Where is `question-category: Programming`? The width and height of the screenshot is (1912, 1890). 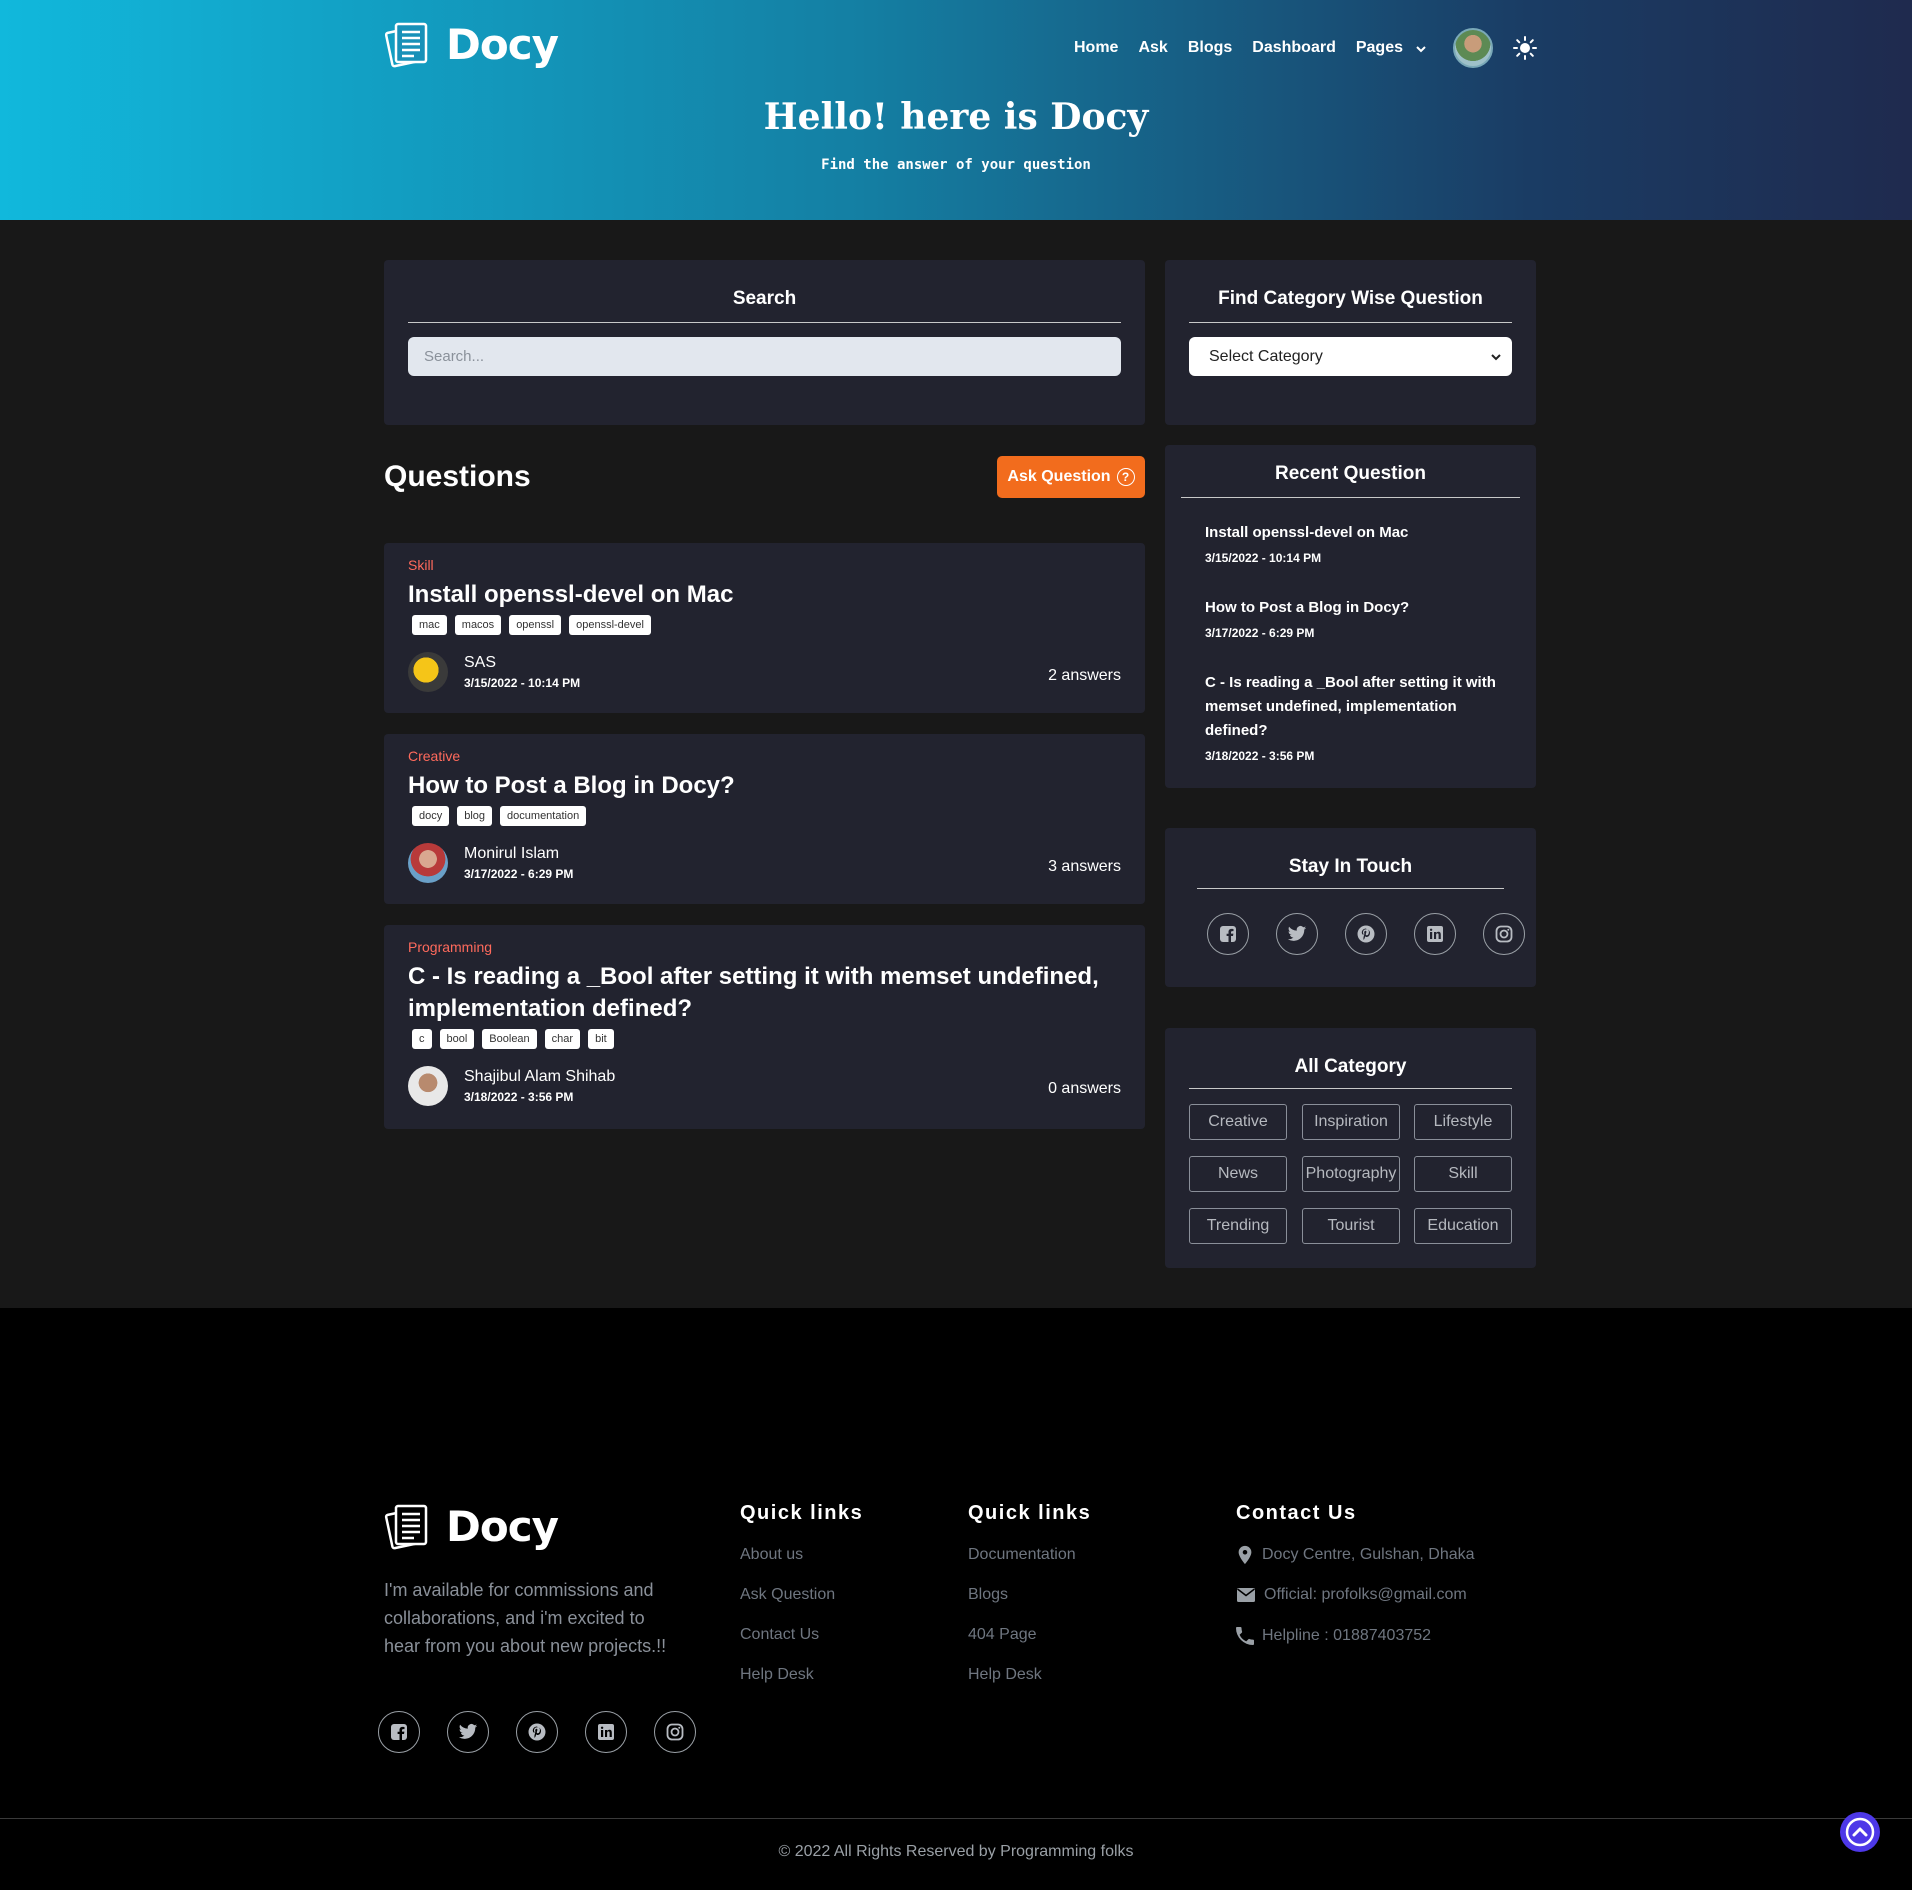 question-category: Programming is located at coordinates (450, 947).